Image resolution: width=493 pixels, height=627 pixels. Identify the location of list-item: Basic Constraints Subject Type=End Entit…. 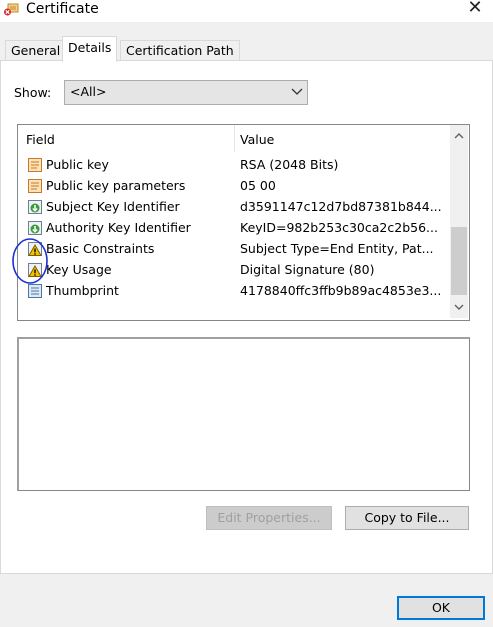
(234, 249).